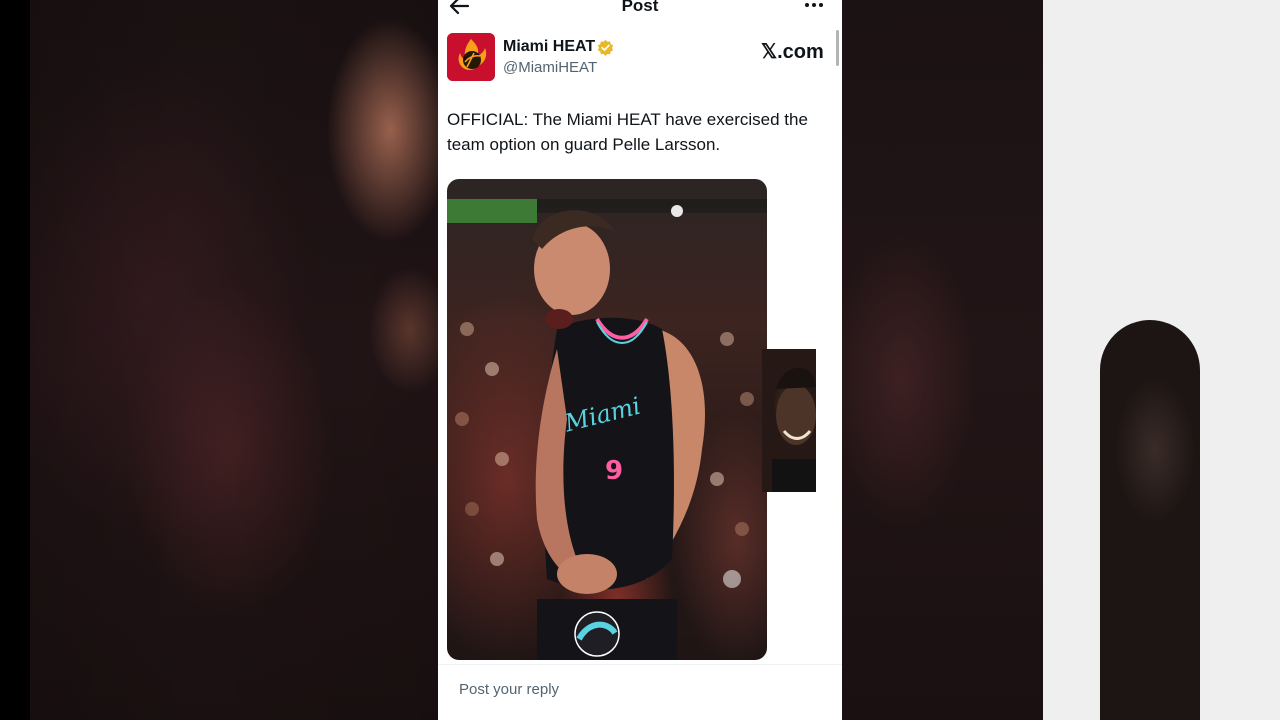 This screenshot has width=1280, height=720. I want to click on verified-badge-icon, so click(605, 47).